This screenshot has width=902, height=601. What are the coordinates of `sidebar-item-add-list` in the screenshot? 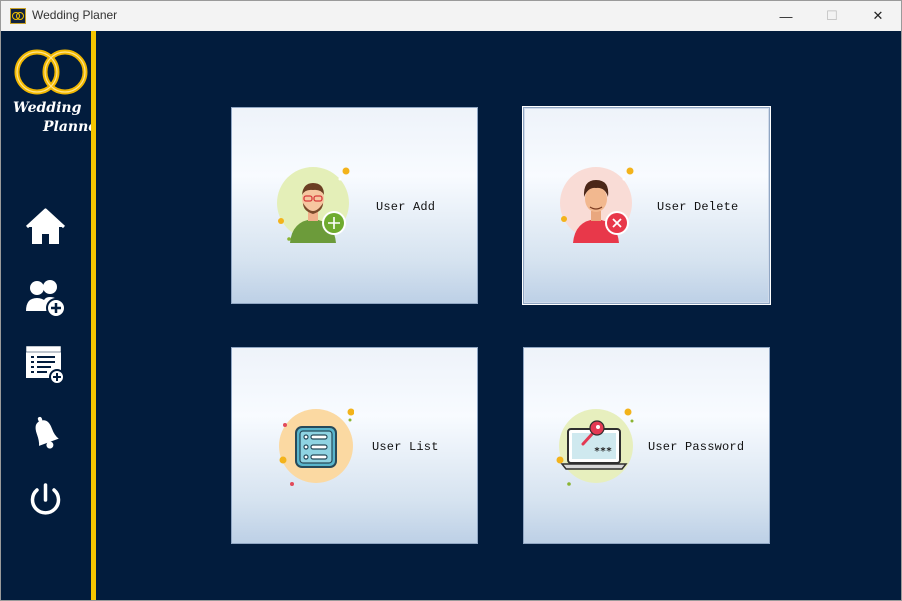 It's located at (45, 364).